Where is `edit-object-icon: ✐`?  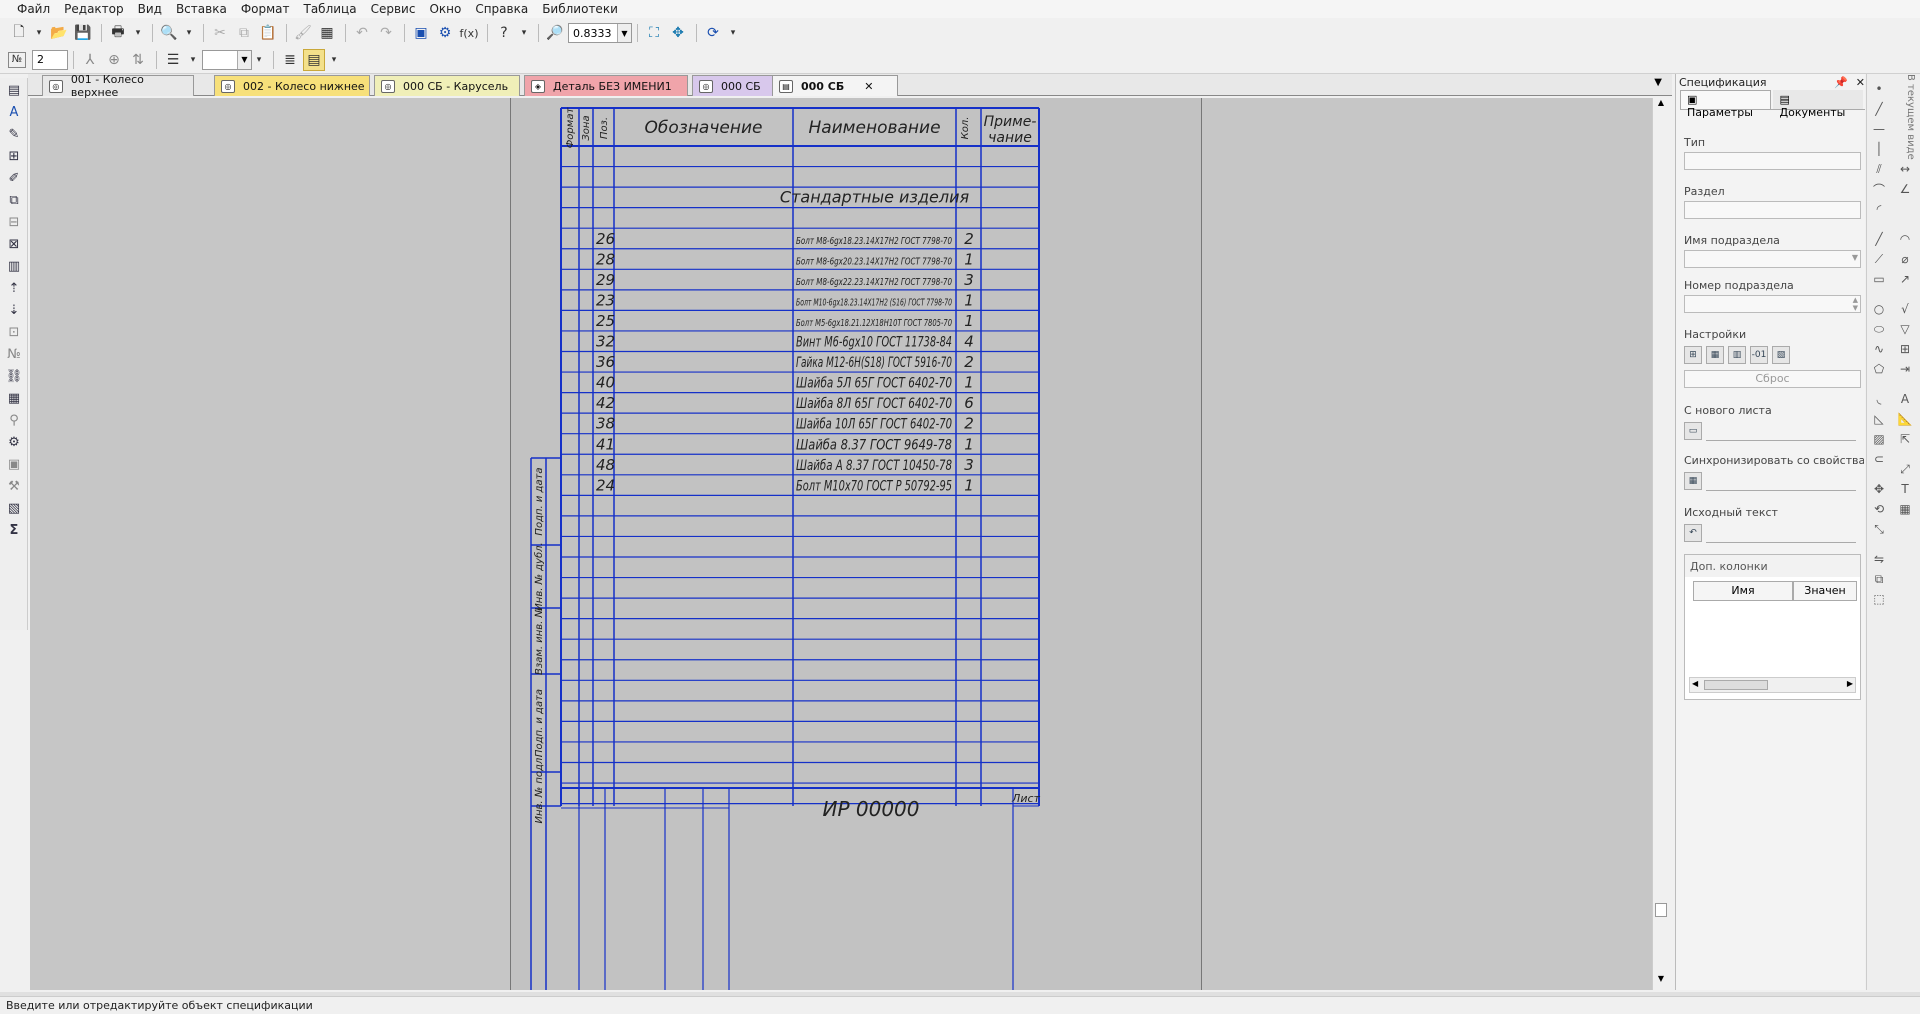
edit-object-icon: ✐ is located at coordinates (14, 178).